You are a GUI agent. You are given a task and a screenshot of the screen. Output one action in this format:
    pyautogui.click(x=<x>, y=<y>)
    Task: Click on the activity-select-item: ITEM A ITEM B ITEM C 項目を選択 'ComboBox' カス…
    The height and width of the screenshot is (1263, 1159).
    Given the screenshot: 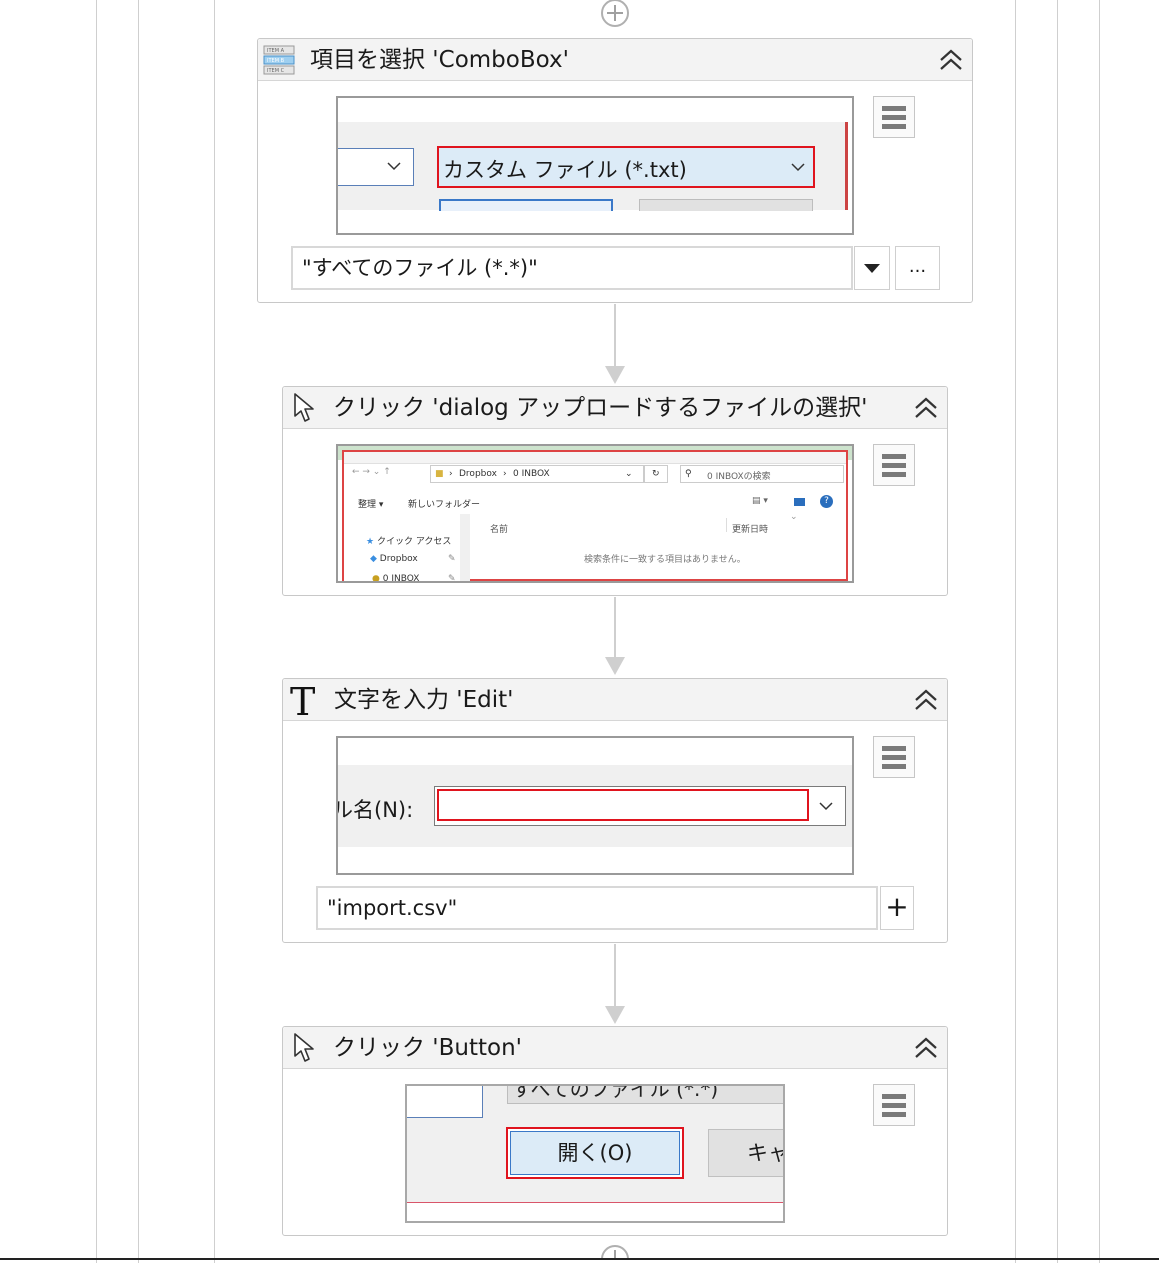 What is the action you would take?
    pyautogui.click(x=615, y=170)
    